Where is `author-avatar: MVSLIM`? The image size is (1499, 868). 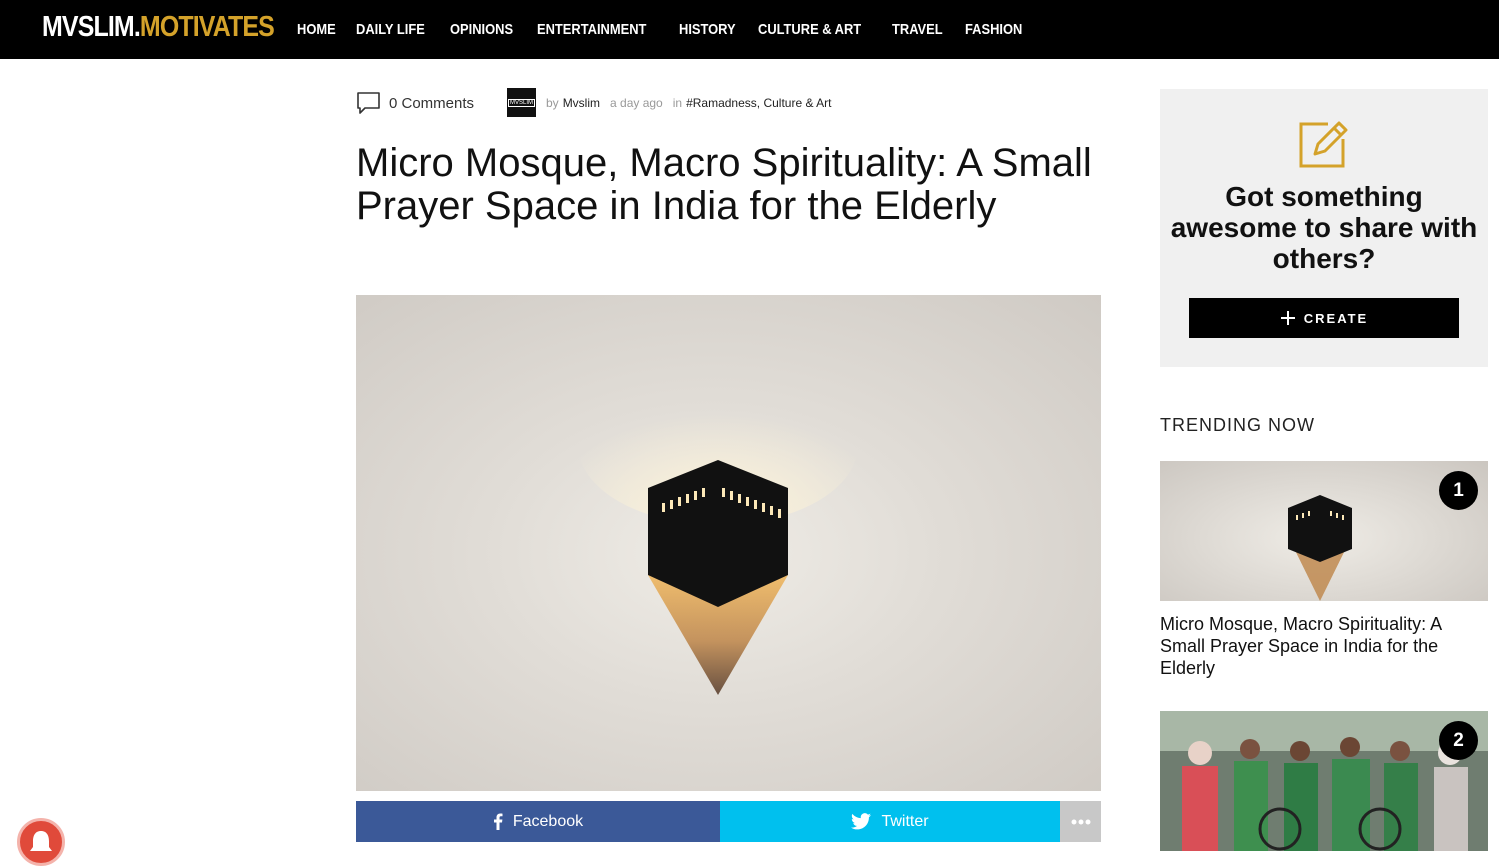
author-avatar: MVSLIM is located at coordinates (521, 102).